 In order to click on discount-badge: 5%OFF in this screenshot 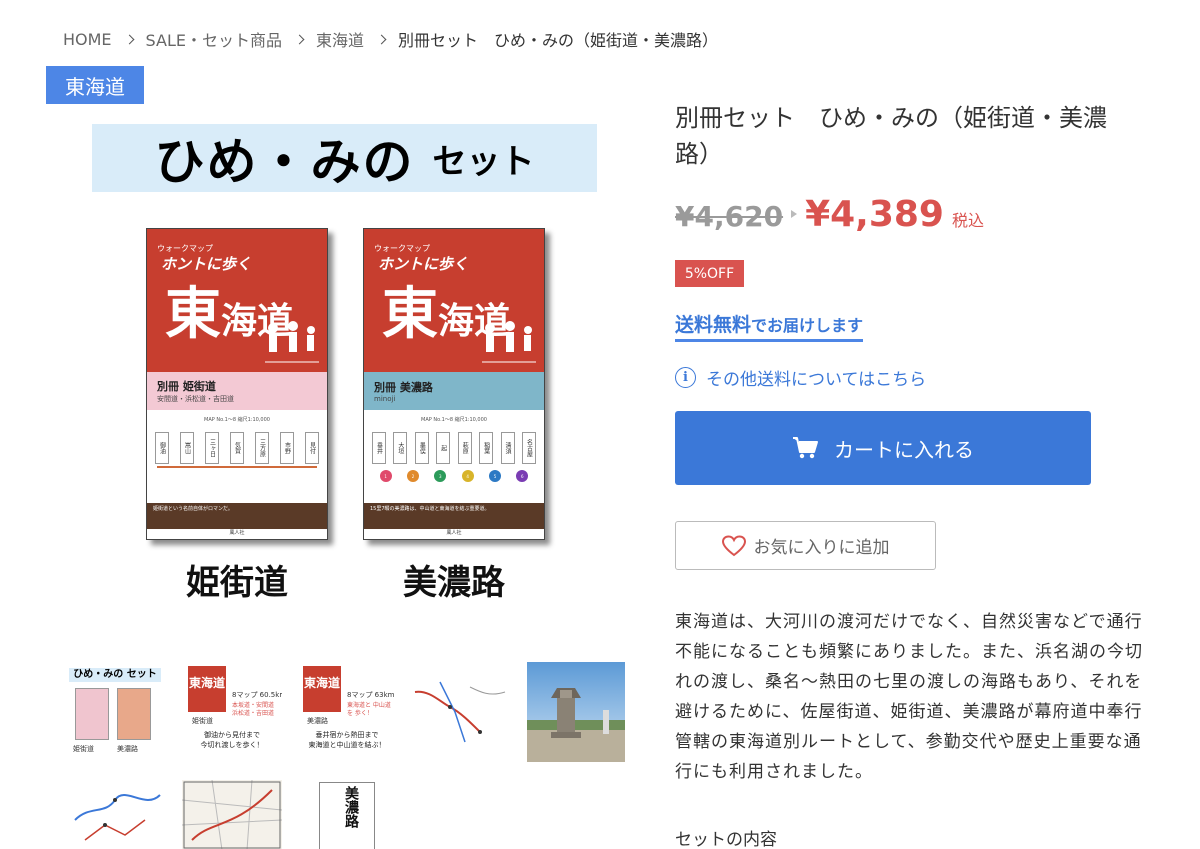, I will do `click(709, 273)`.